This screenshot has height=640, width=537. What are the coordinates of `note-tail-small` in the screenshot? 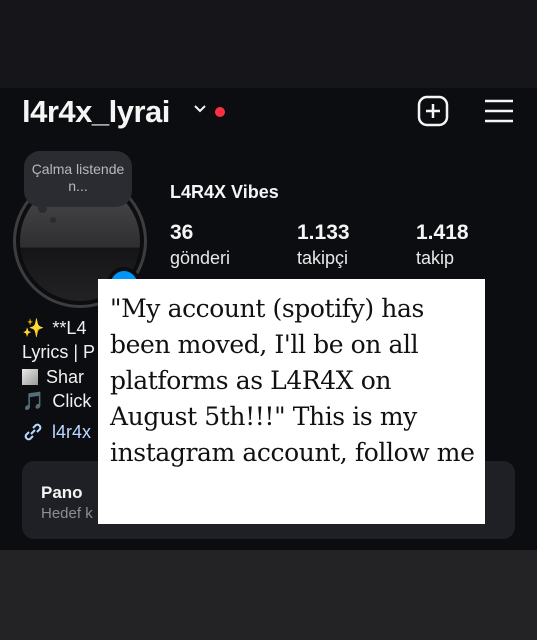 It's located at (53, 220).